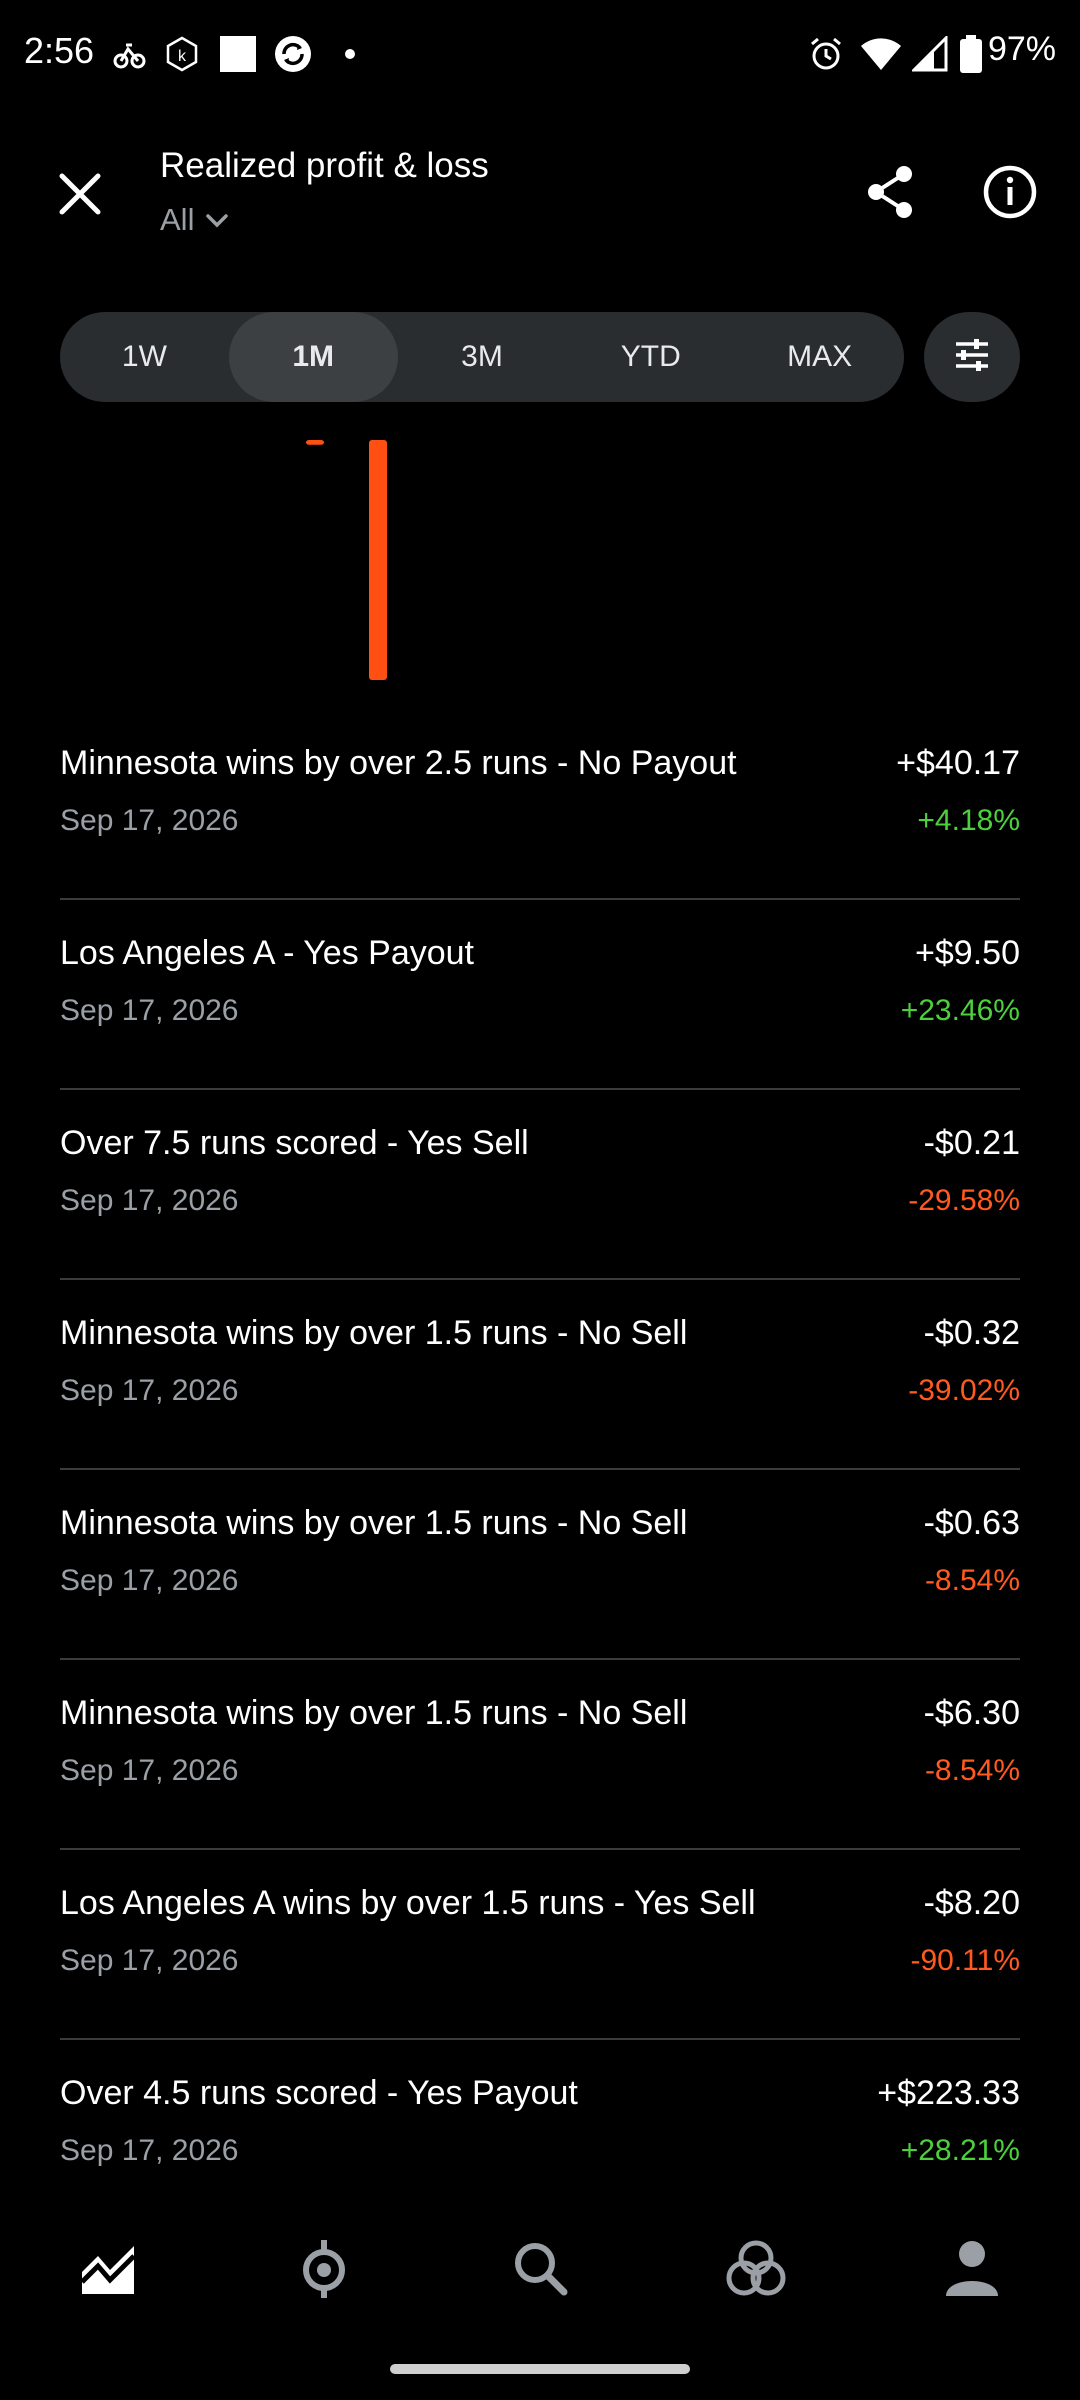 This screenshot has width=1080, height=2400. I want to click on signal-icon, so click(930, 54).